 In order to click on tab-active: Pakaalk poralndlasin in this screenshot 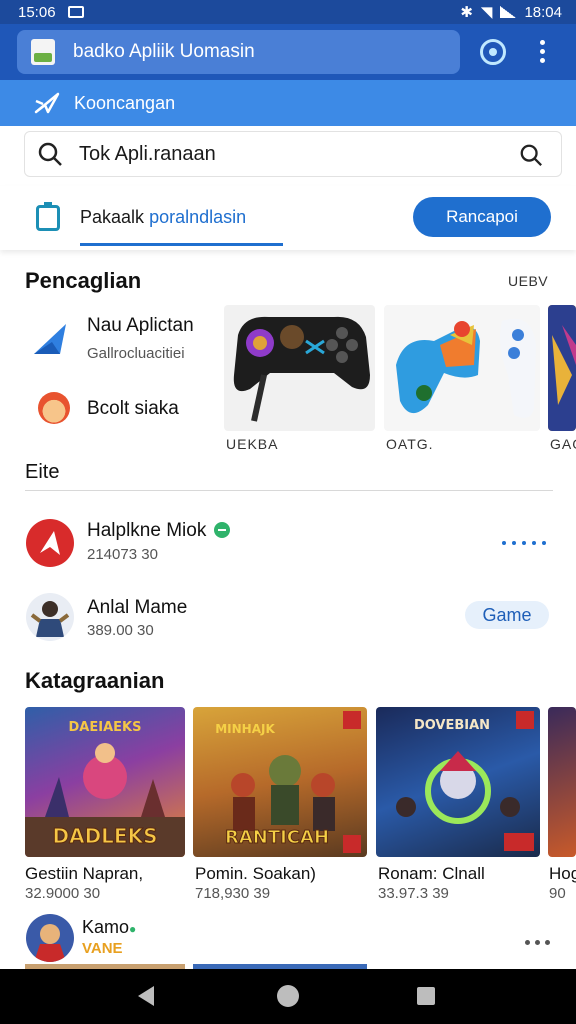, I will do `click(163, 217)`.